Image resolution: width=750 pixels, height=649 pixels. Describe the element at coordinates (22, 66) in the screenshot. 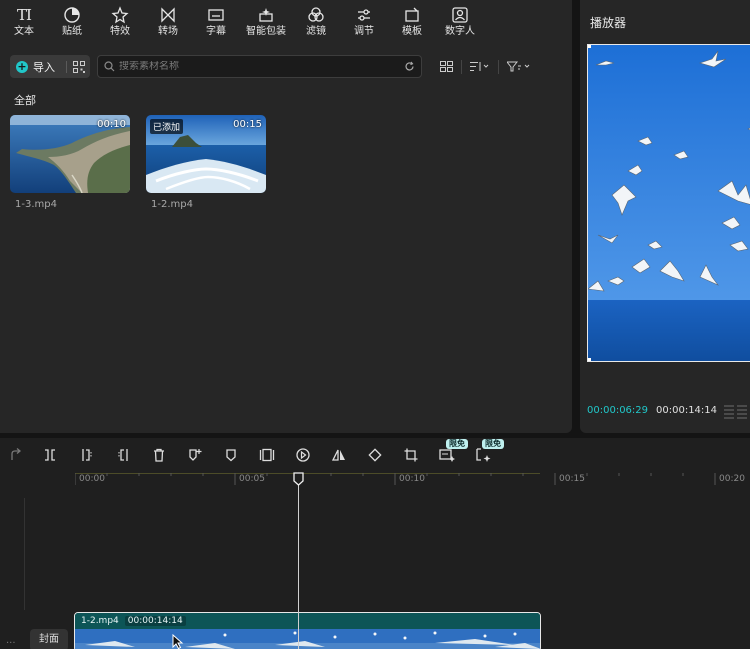

I see `plus-icon: +` at that location.